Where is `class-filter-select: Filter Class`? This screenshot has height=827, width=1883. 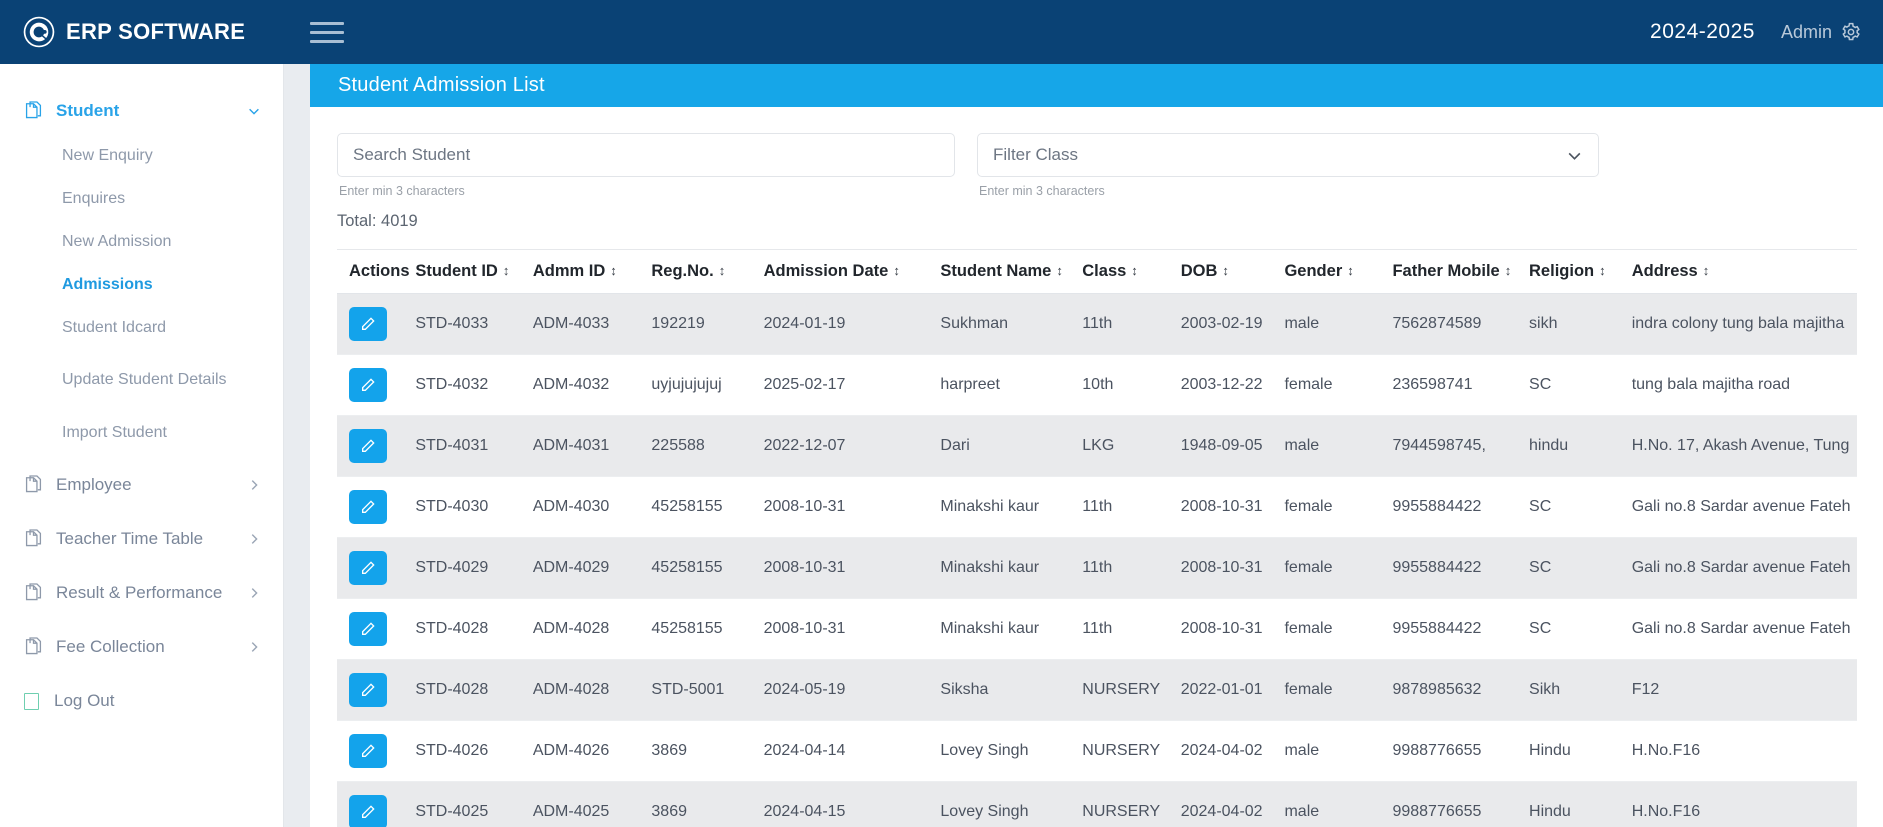 class-filter-select: Filter Class is located at coordinates (1288, 155).